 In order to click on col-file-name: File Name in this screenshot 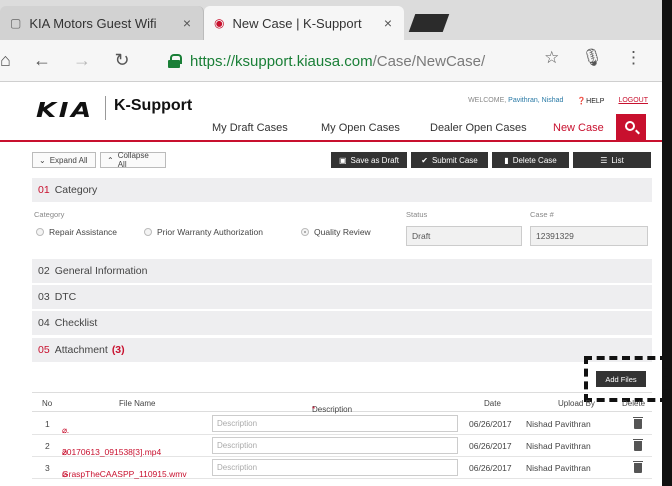, I will do `click(137, 403)`.